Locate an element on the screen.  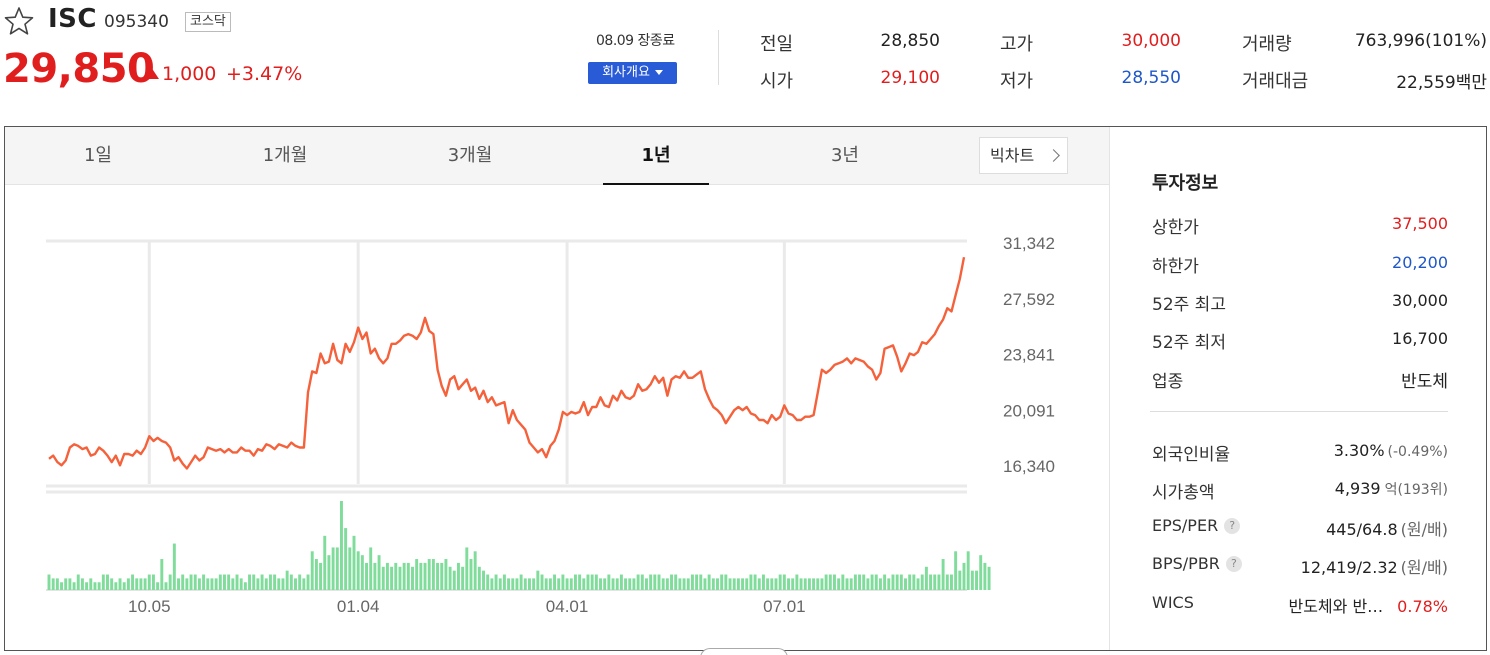
industry-value: 반도체 is located at coordinates (1424, 382).